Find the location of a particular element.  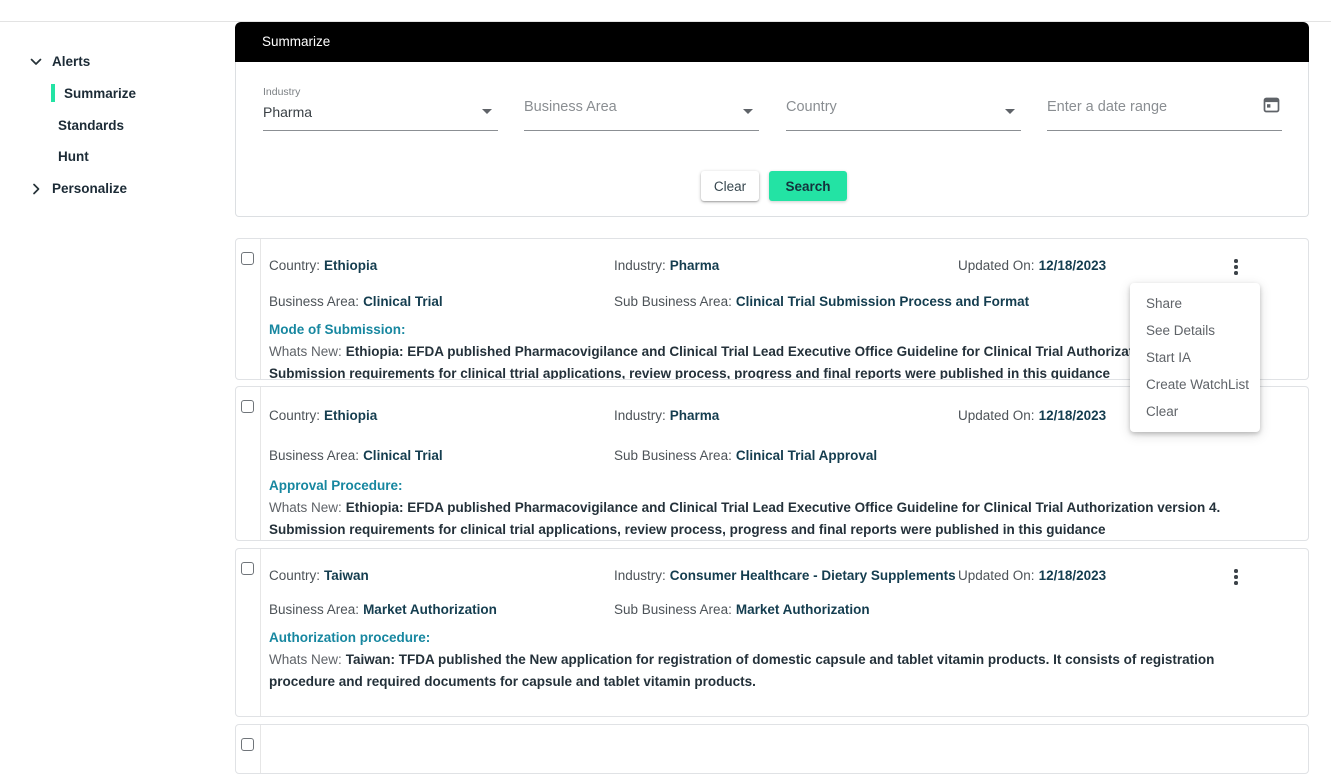

date-range-input: Enter a date range is located at coordinates (1164, 108).